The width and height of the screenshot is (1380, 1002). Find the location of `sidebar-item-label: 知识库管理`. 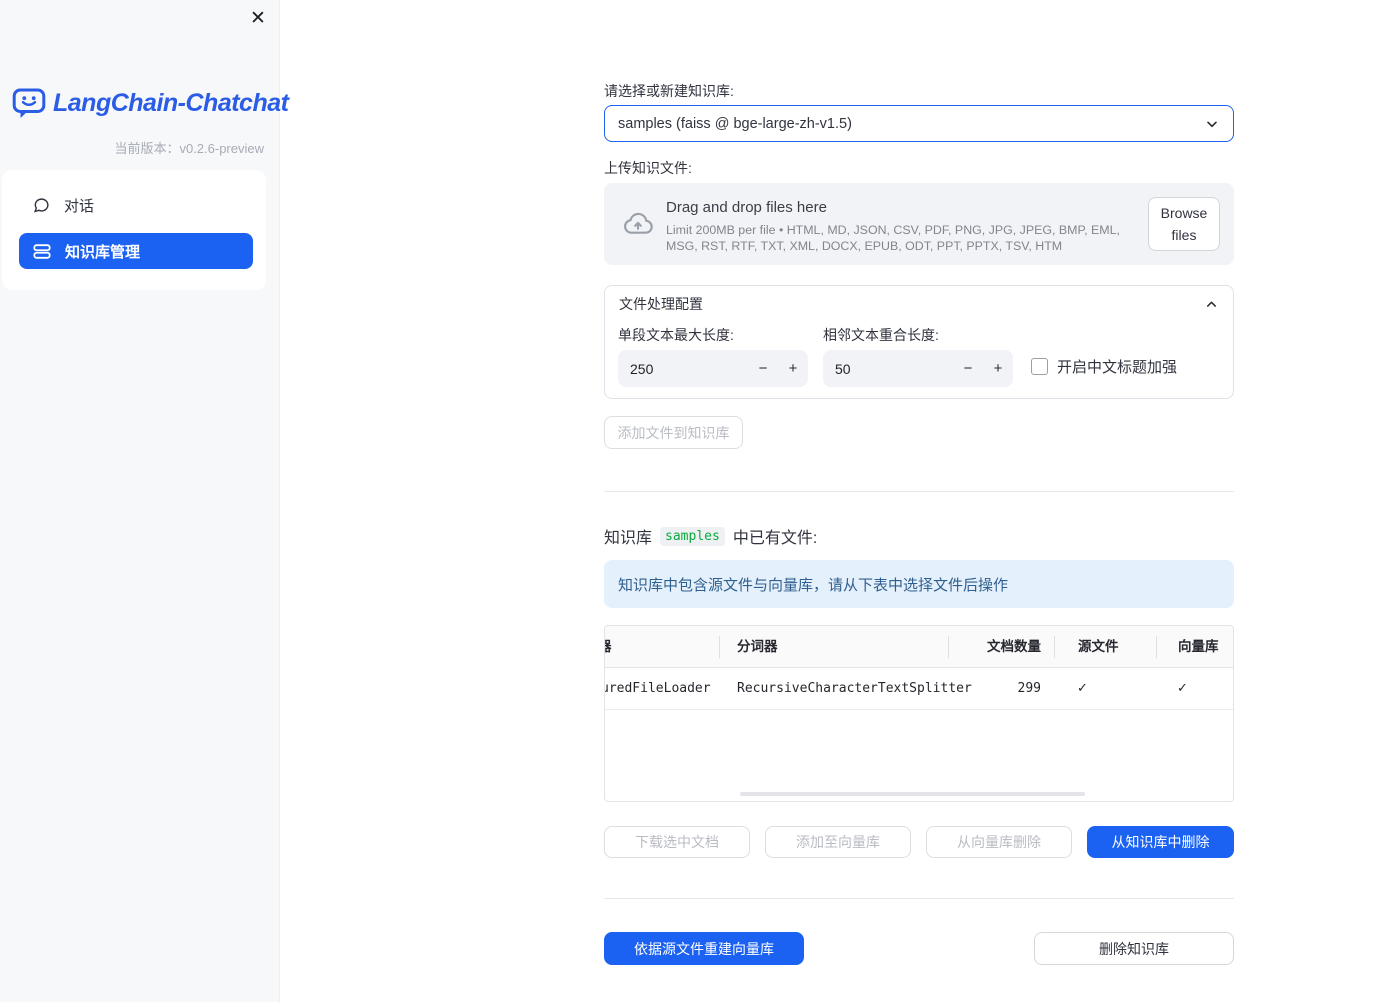

sidebar-item-label: 知识库管理 is located at coordinates (103, 252).